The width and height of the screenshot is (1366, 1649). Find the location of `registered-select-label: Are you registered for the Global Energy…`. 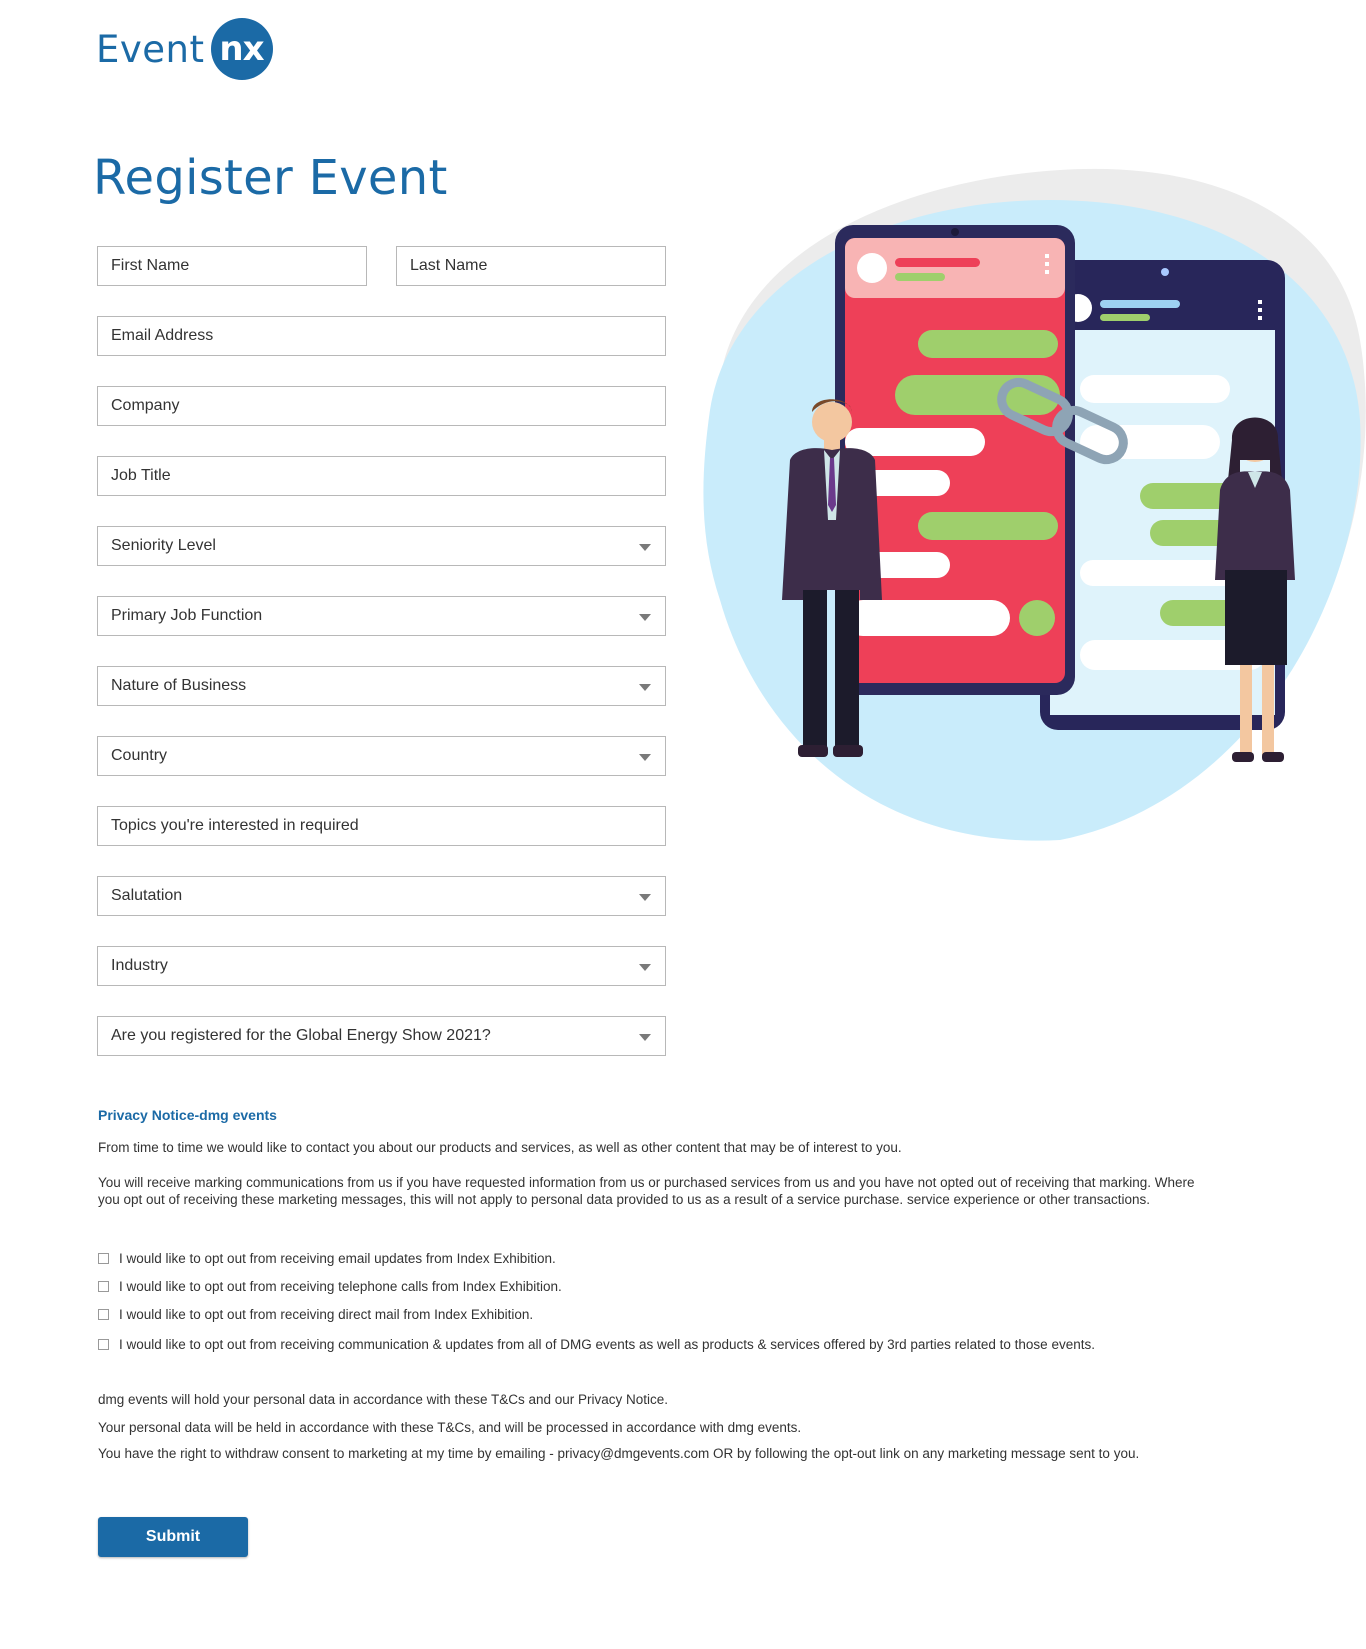

registered-select-label: Are you registered for the Global Energy… is located at coordinates (301, 1035).